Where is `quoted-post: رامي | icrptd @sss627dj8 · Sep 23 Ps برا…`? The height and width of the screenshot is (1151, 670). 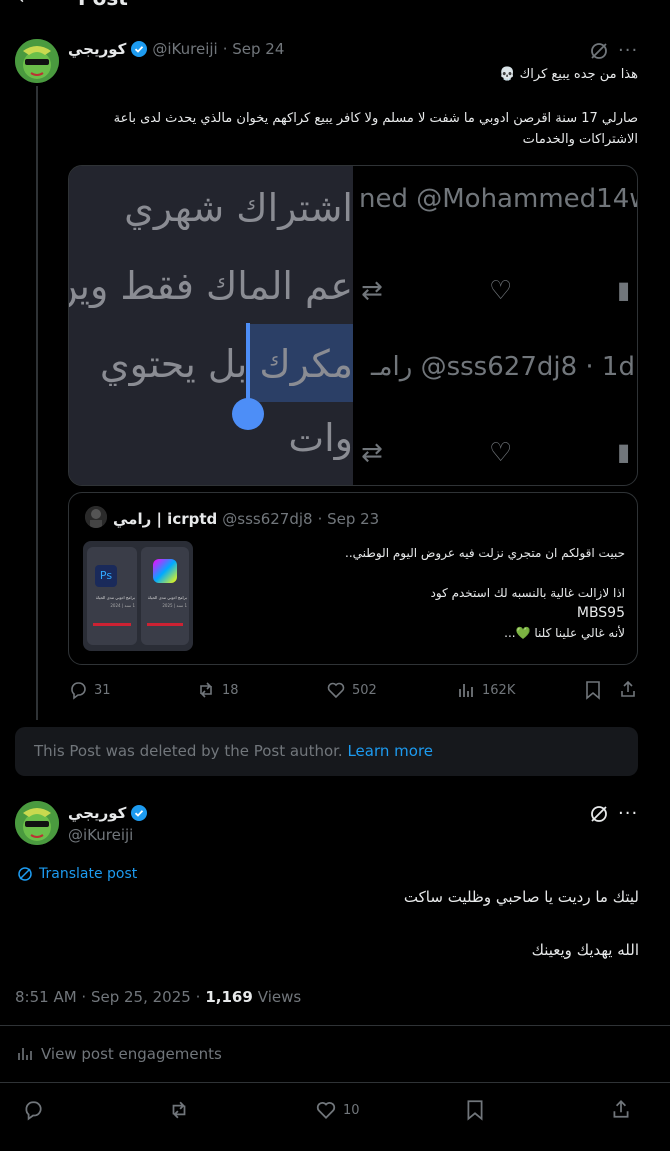
quoted-post: رامي | icrptd @sss627dj8 · Sep 23 Ps برا… is located at coordinates (353, 578).